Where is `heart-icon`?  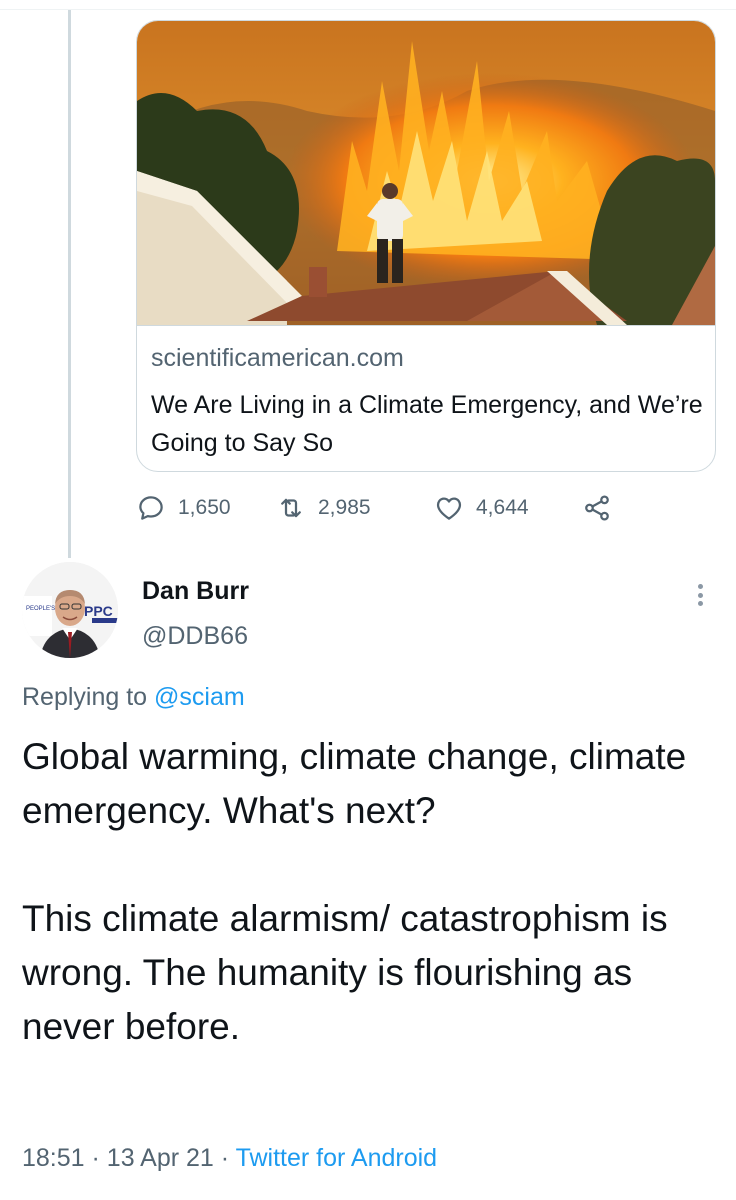
heart-icon is located at coordinates (449, 508).